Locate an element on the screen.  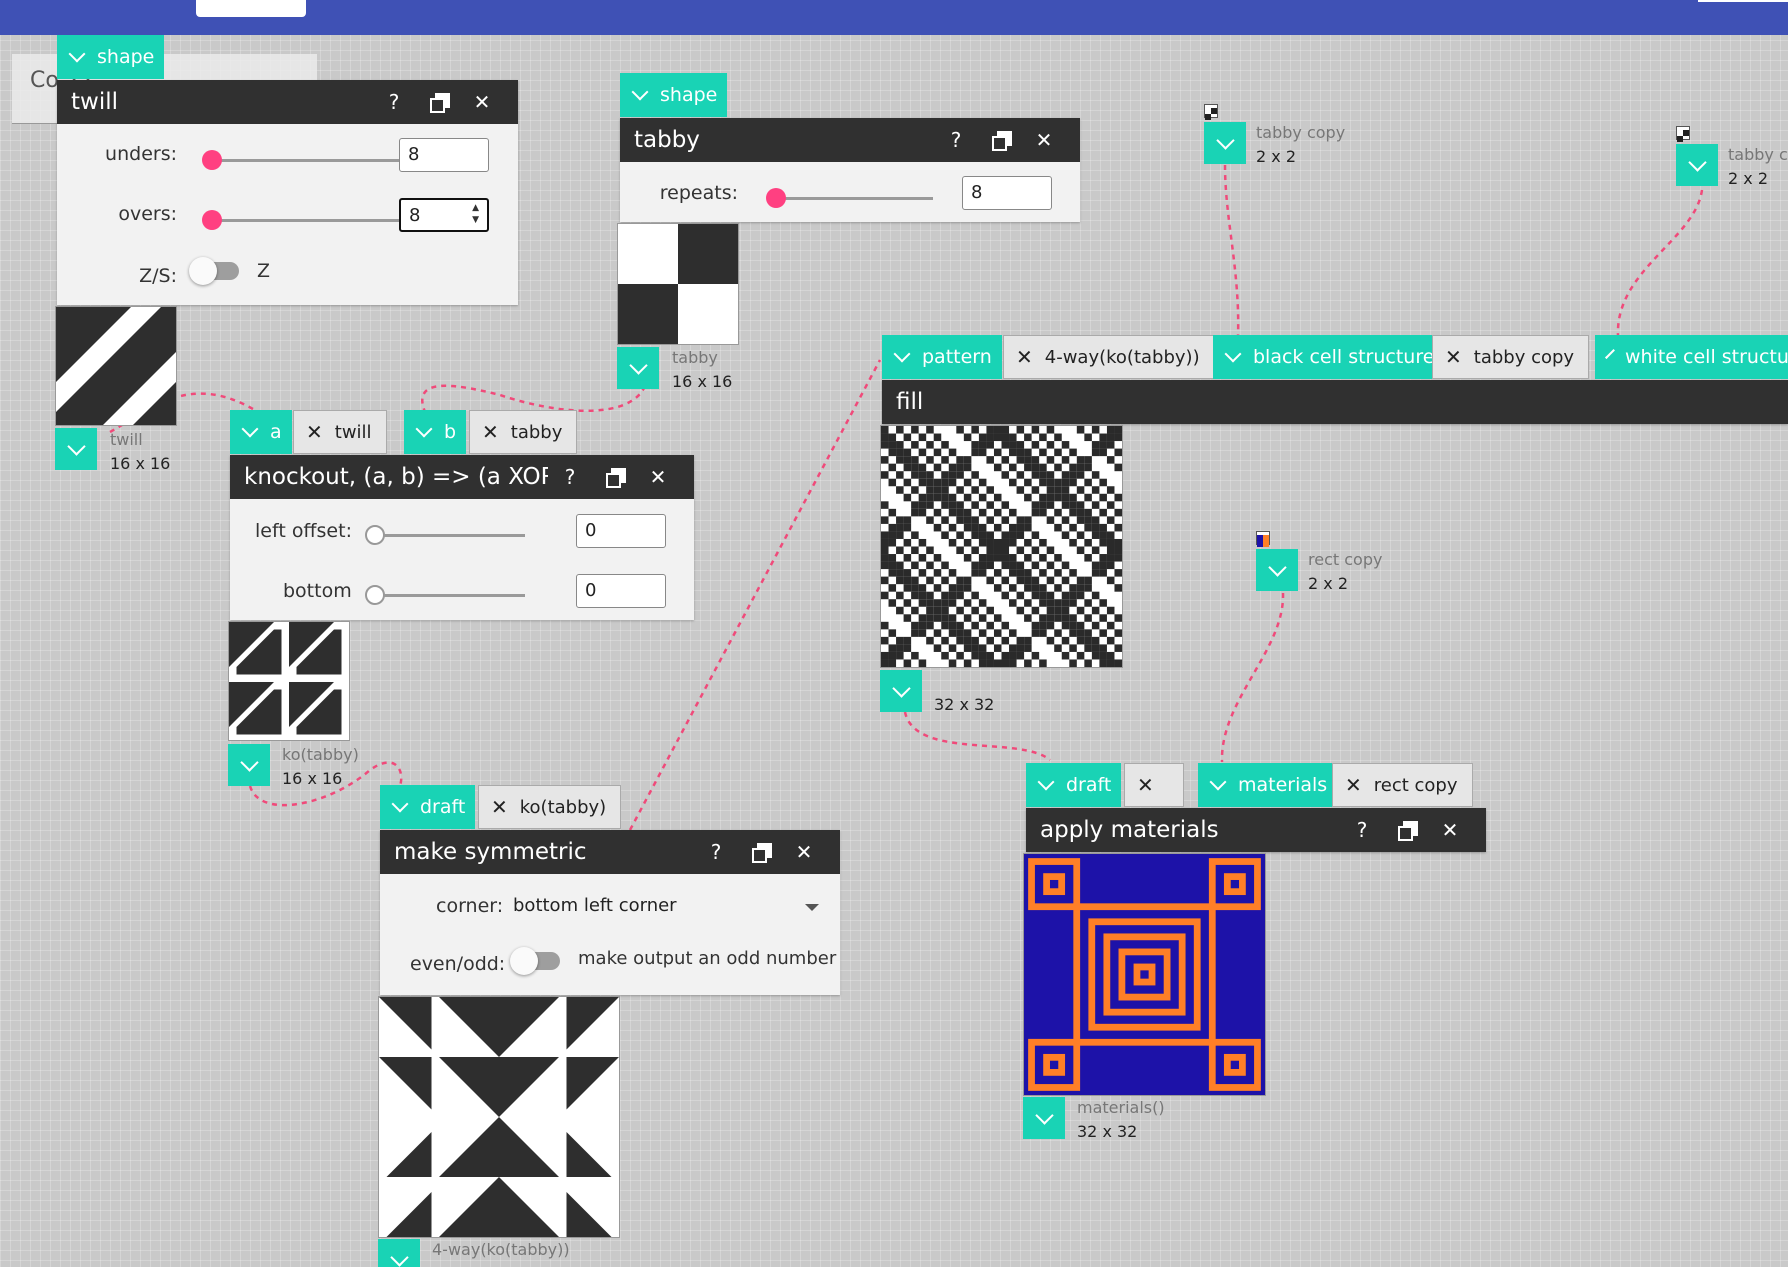
symmetric-input-chip: ✕ ko(tabby) is located at coordinates (550, 807).